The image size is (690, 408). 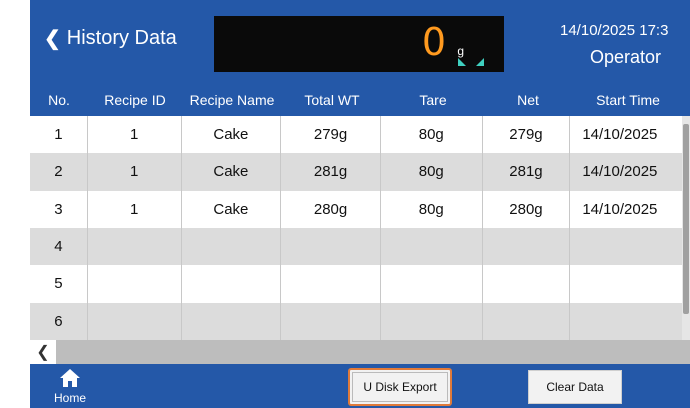 What do you see at coordinates (70, 378) in the screenshot?
I see `home-icon` at bounding box center [70, 378].